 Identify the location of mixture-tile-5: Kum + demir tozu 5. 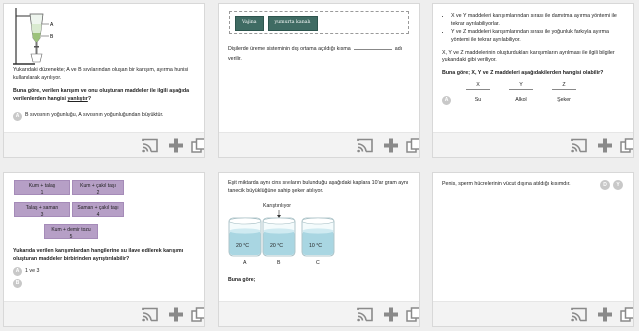
(71, 232).